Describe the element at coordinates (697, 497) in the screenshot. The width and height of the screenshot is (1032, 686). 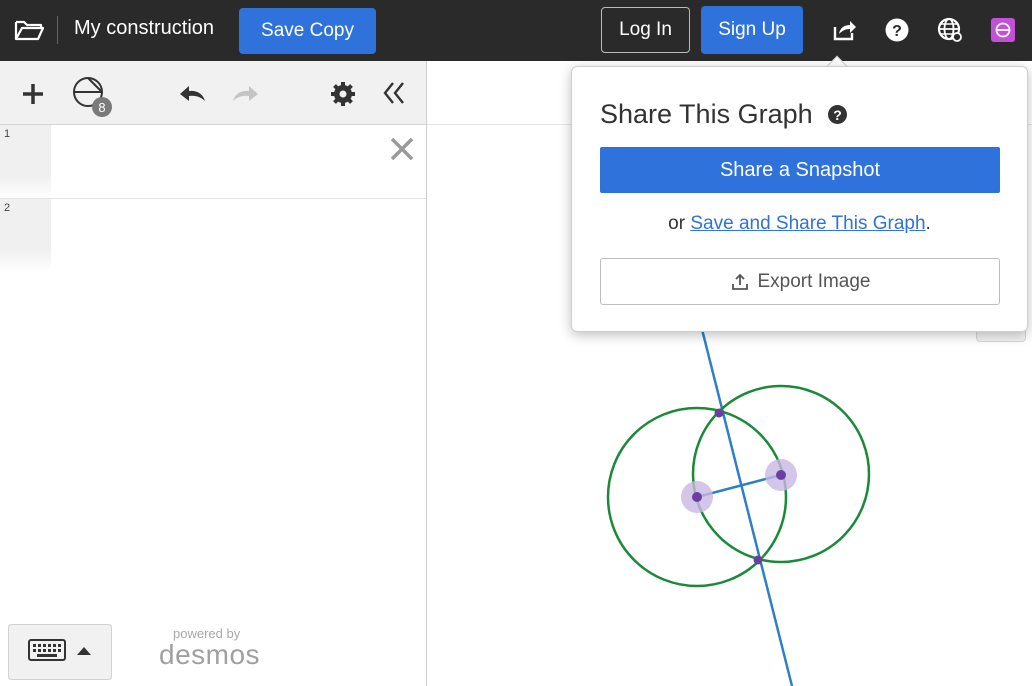
I see `point-a` at that location.